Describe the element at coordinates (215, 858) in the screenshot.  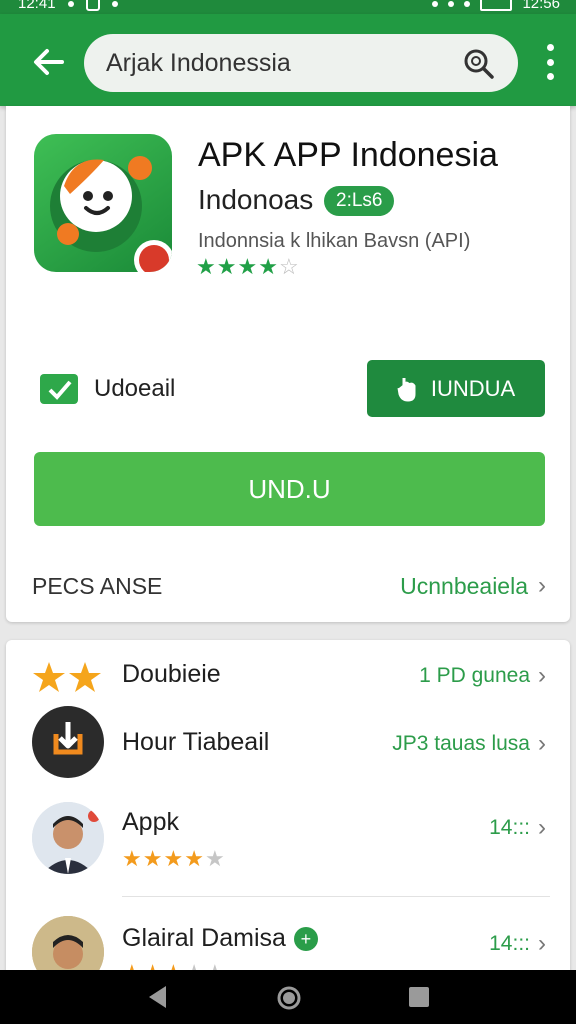
I see `star-empty-icon: ★` at that location.